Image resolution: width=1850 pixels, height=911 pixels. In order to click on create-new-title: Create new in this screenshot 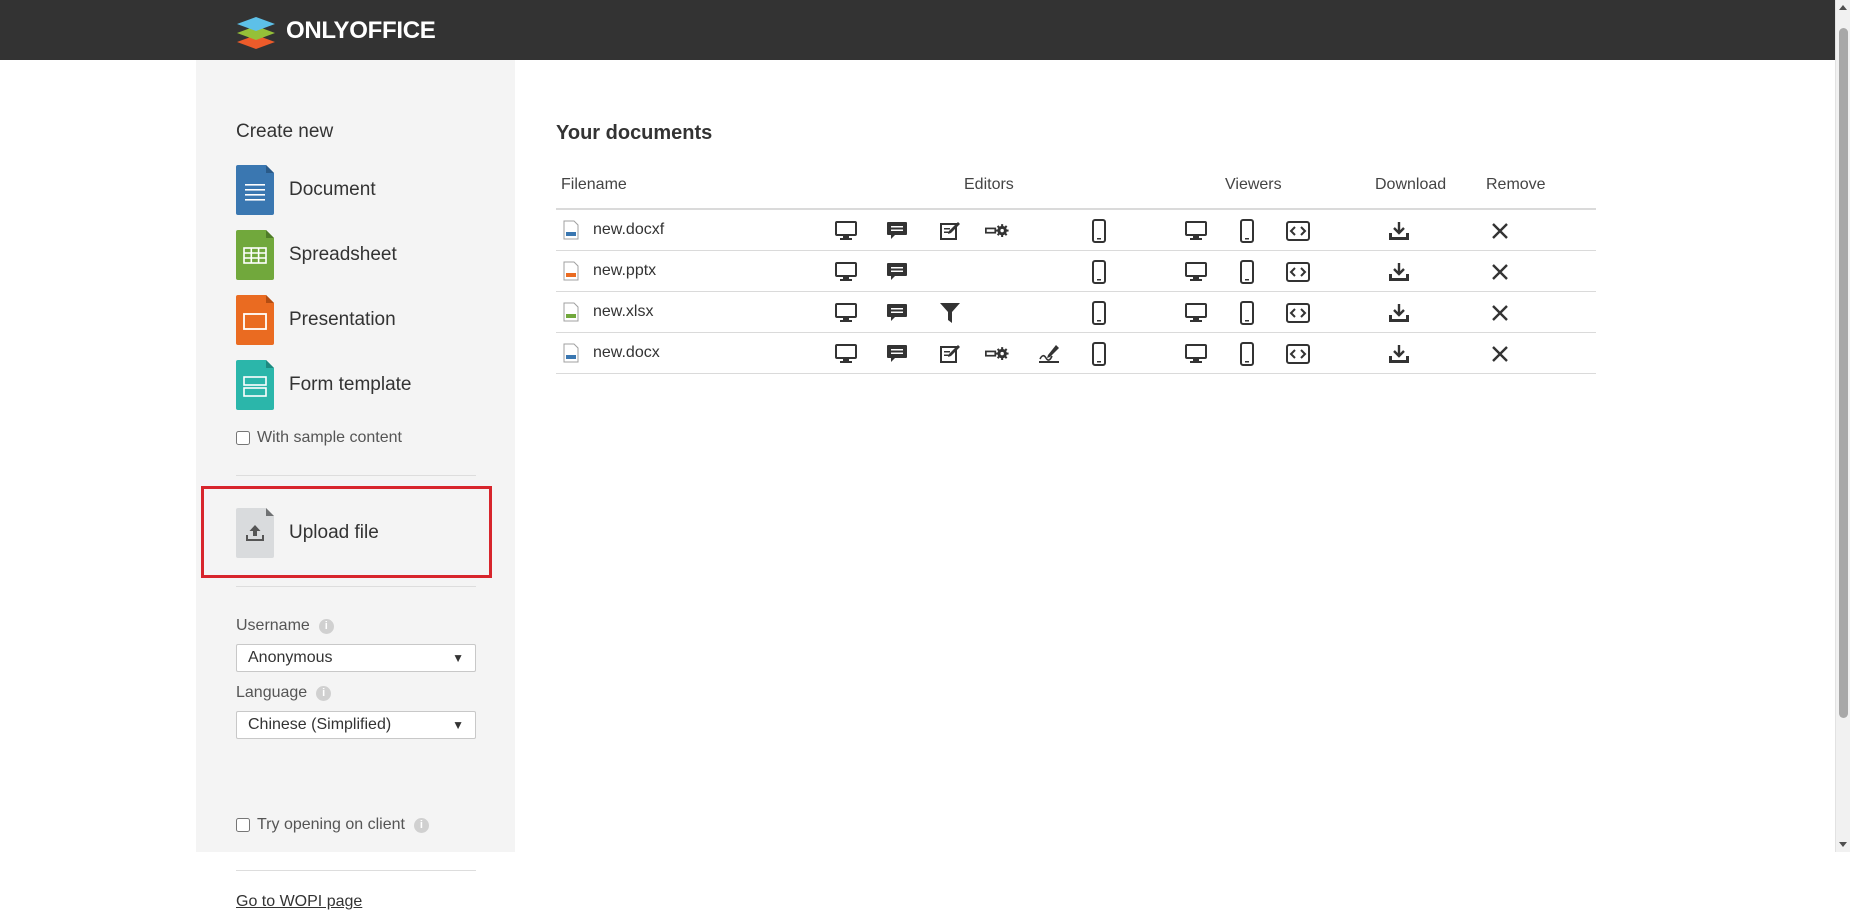, I will do `click(285, 131)`.